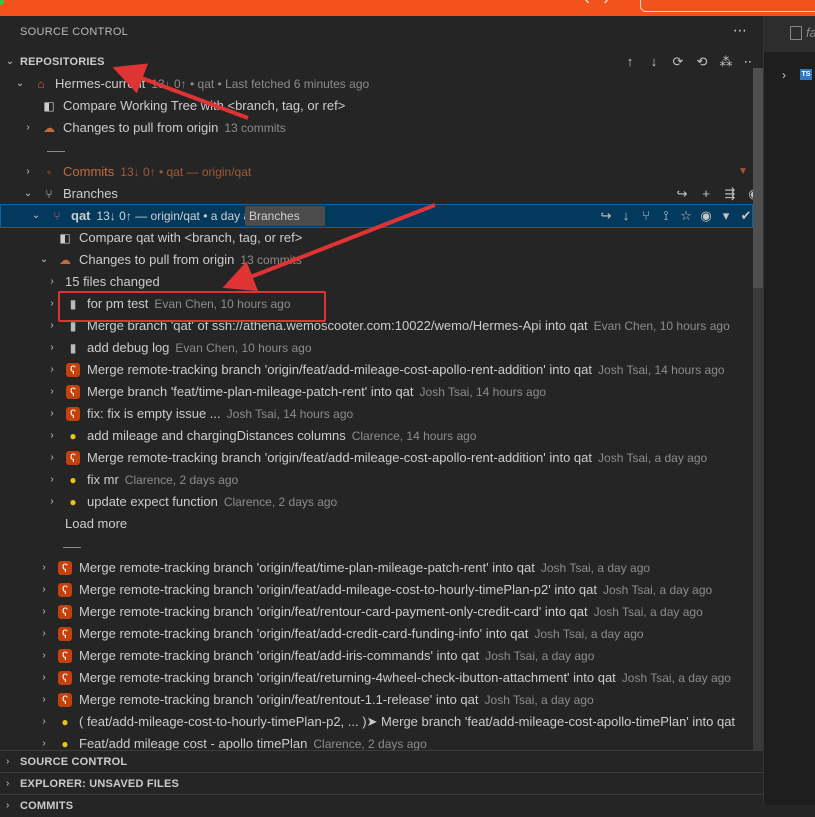  What do you see at coordinates (376, 282) in the screenshot?
I see `files-changed-row: › 15 files changed` at bounding box center [376, 282].